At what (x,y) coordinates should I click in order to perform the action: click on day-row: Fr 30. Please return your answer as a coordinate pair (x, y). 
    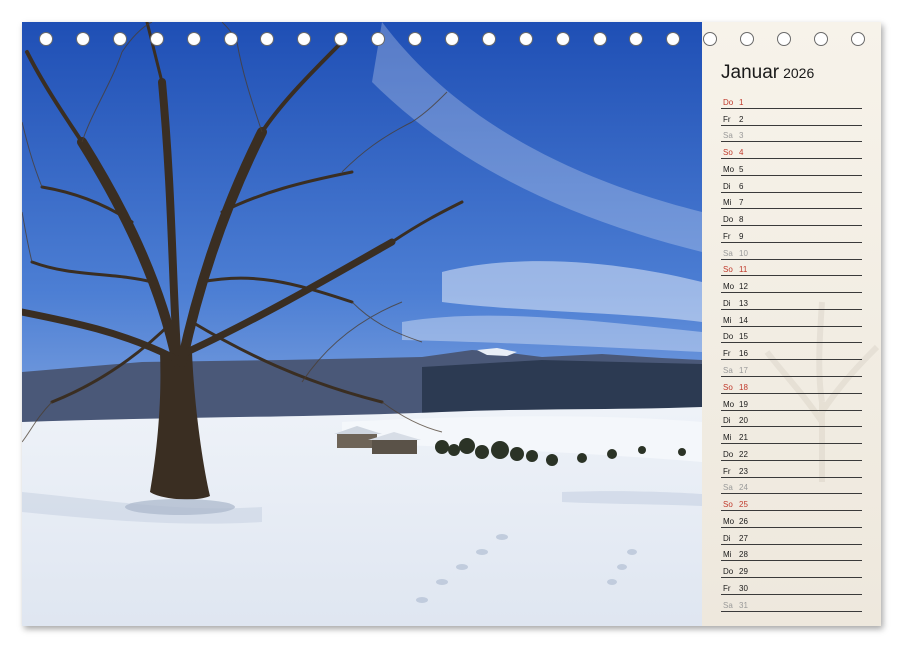
    Looking at the image, I should click on (791, 586).